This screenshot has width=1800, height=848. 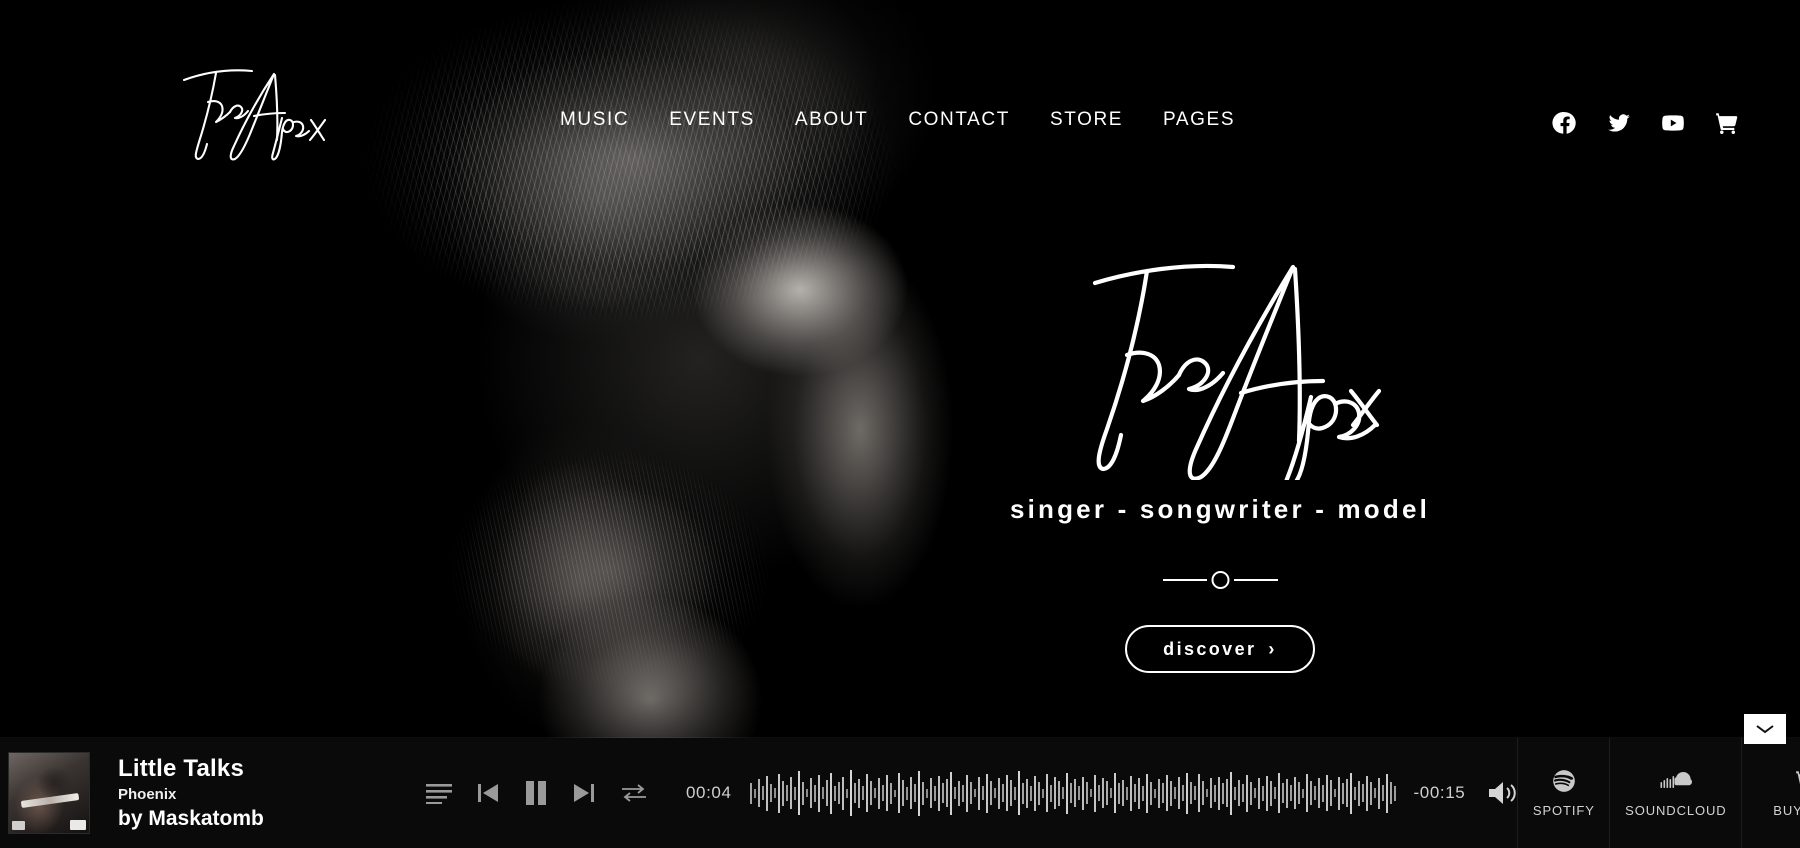 I want to click on hero-logo-signature, so click(x=1237, y=371).